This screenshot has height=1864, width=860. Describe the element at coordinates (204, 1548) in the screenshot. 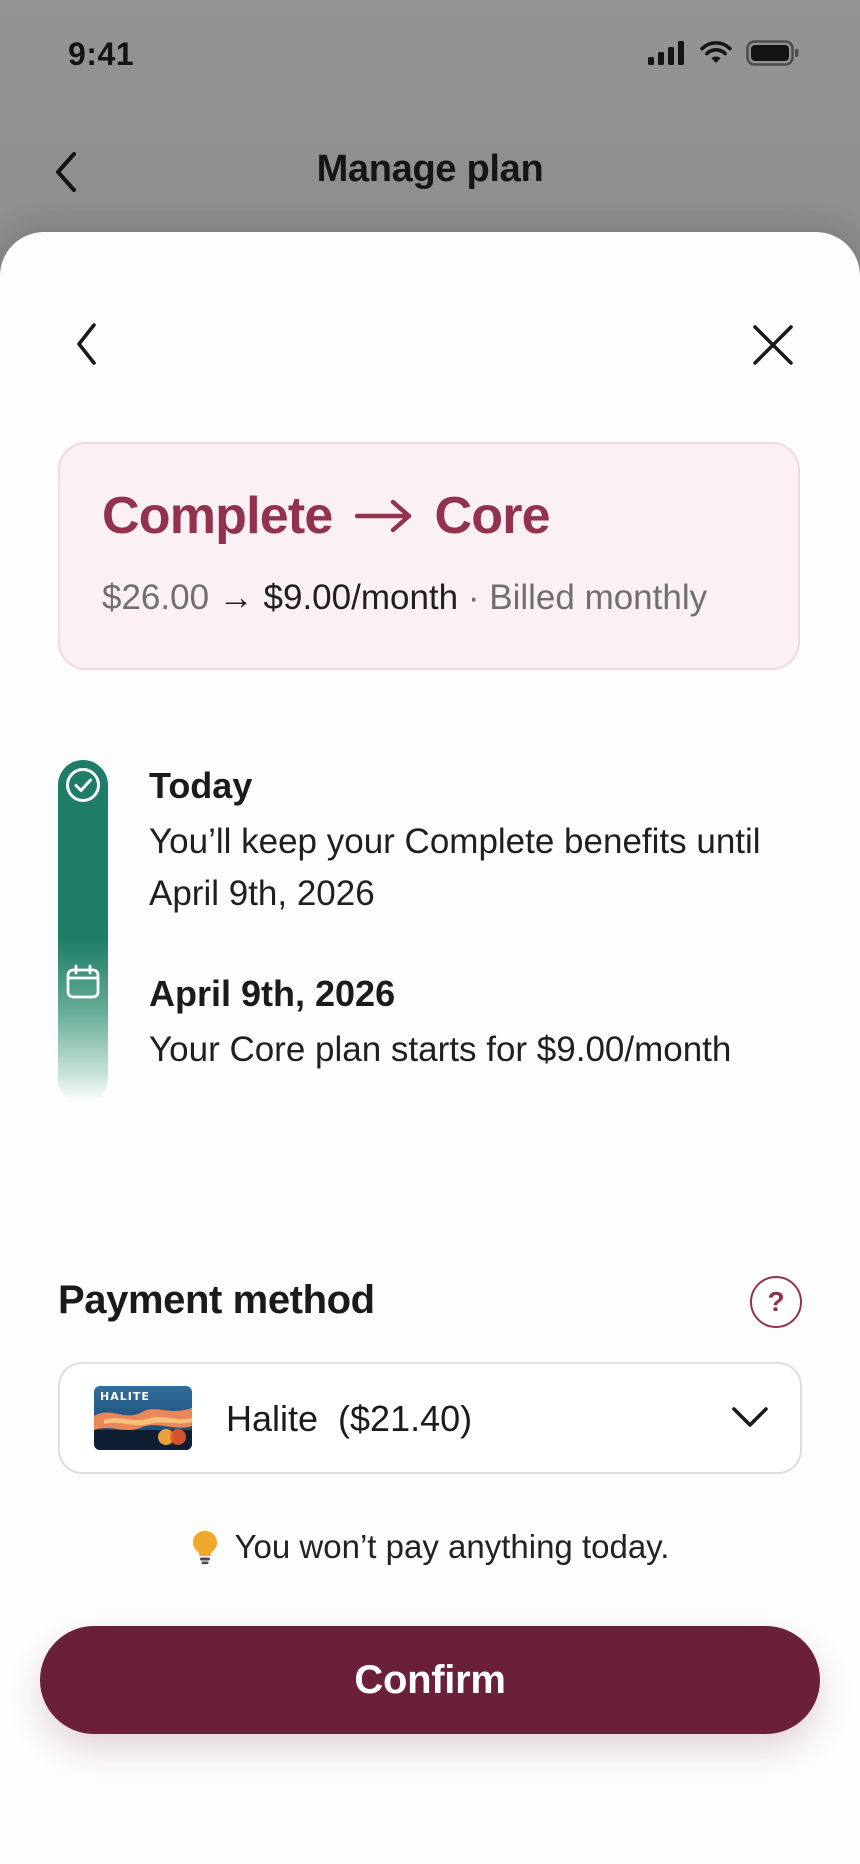

I see `lightbulb-icon` at that location.